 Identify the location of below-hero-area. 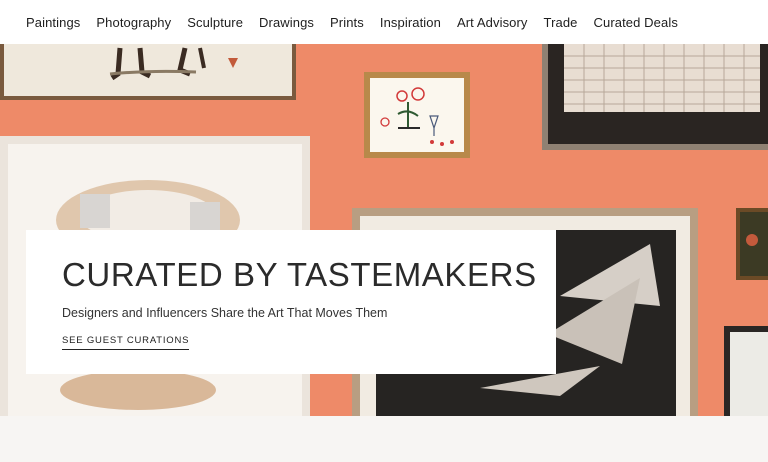
(384, 439).